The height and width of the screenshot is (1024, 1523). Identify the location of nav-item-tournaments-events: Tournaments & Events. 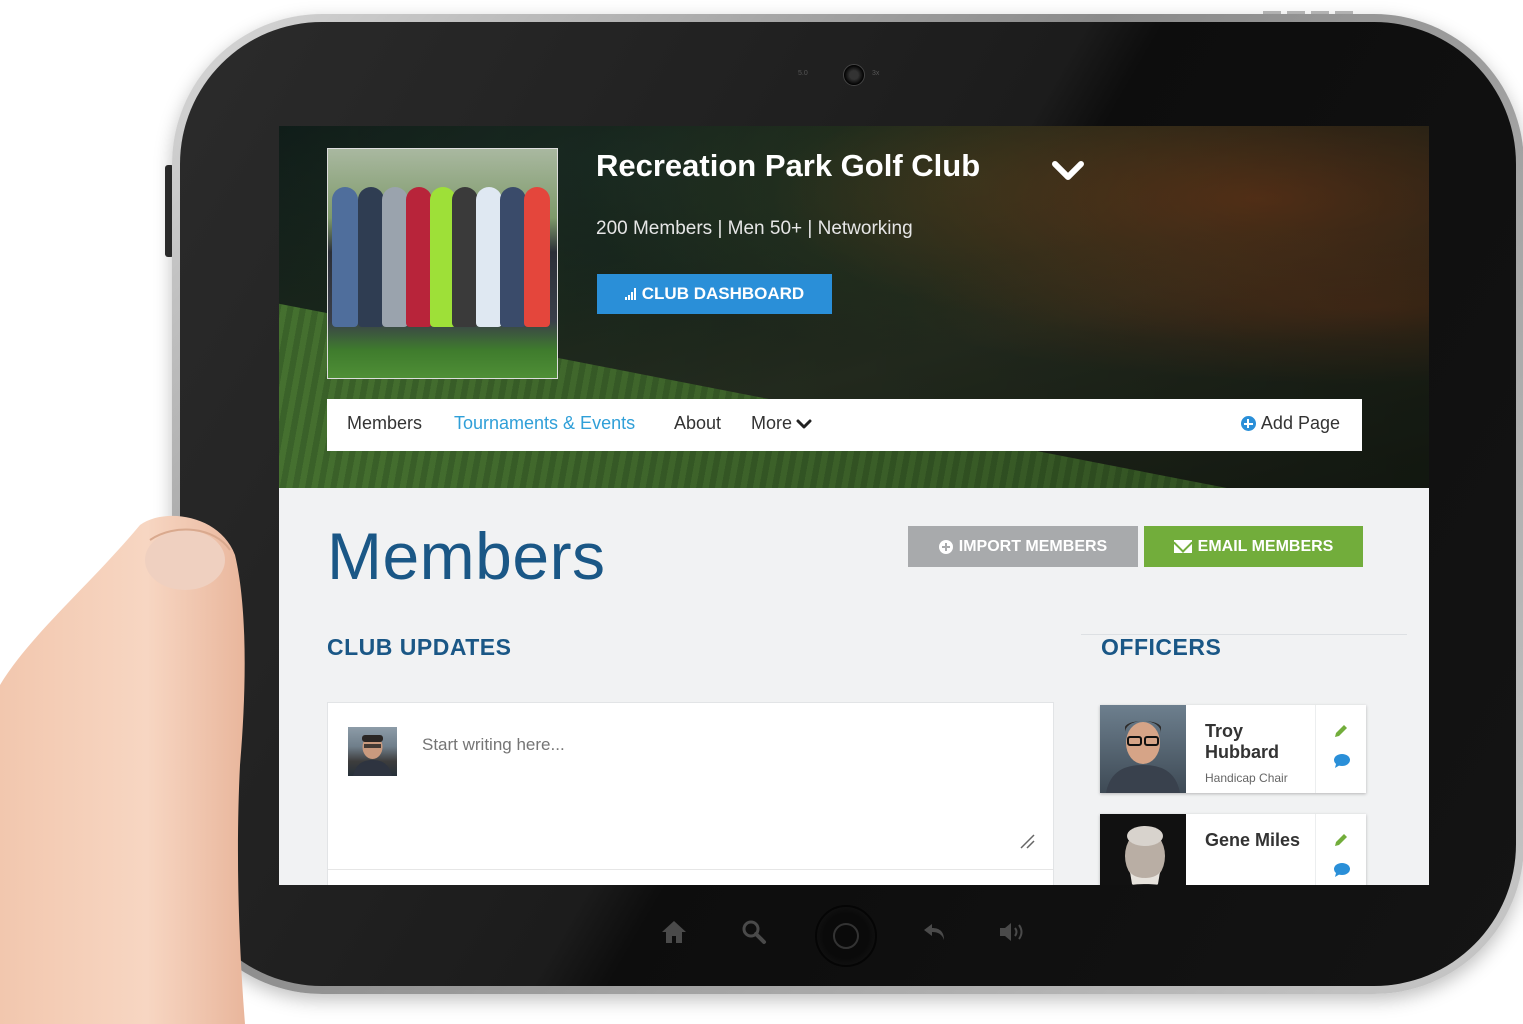
(544, 423).